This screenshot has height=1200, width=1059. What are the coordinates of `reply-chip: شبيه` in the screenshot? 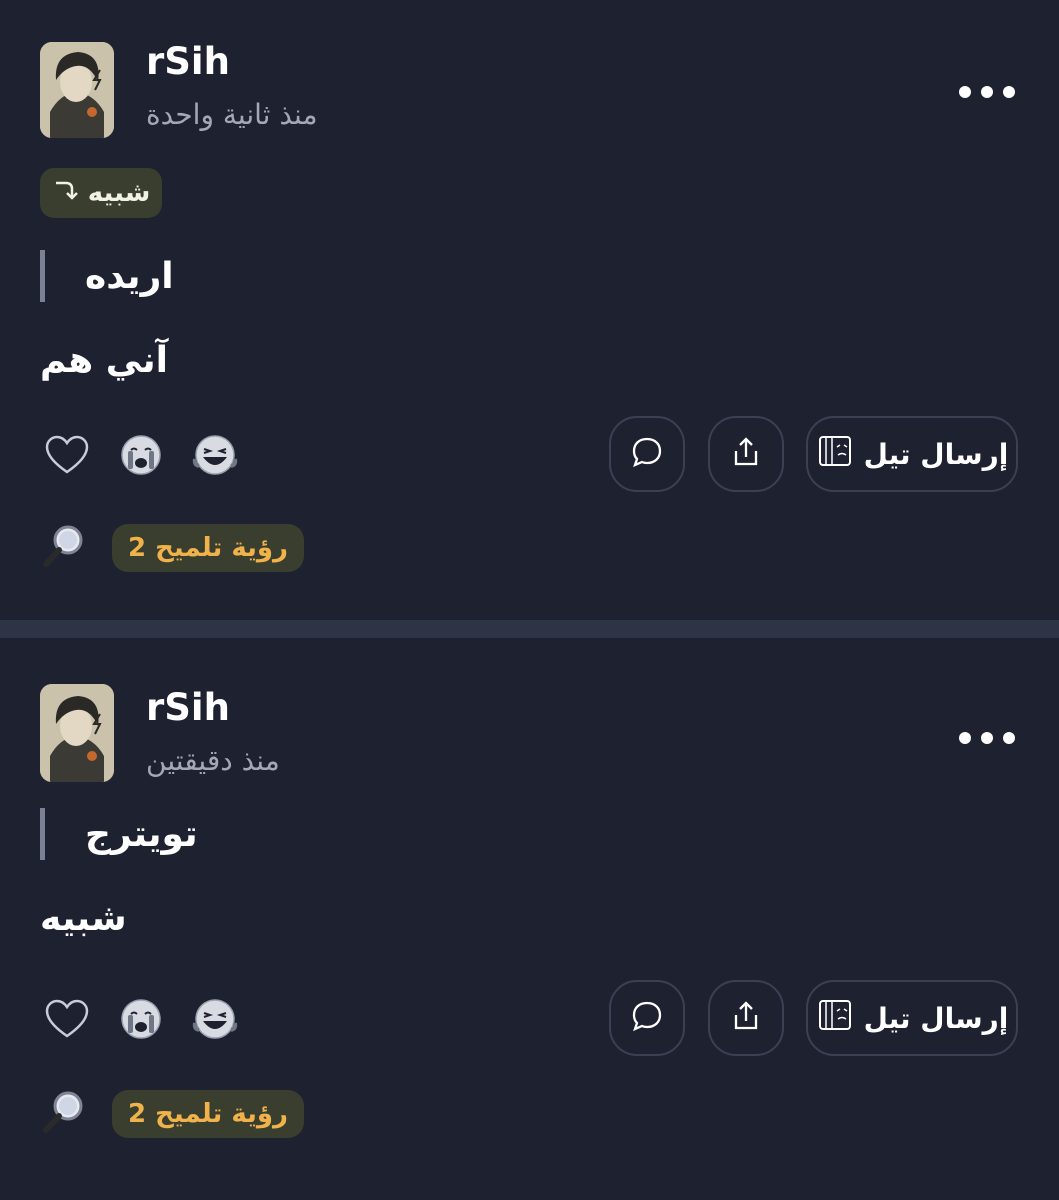 It's located at (101, 193).